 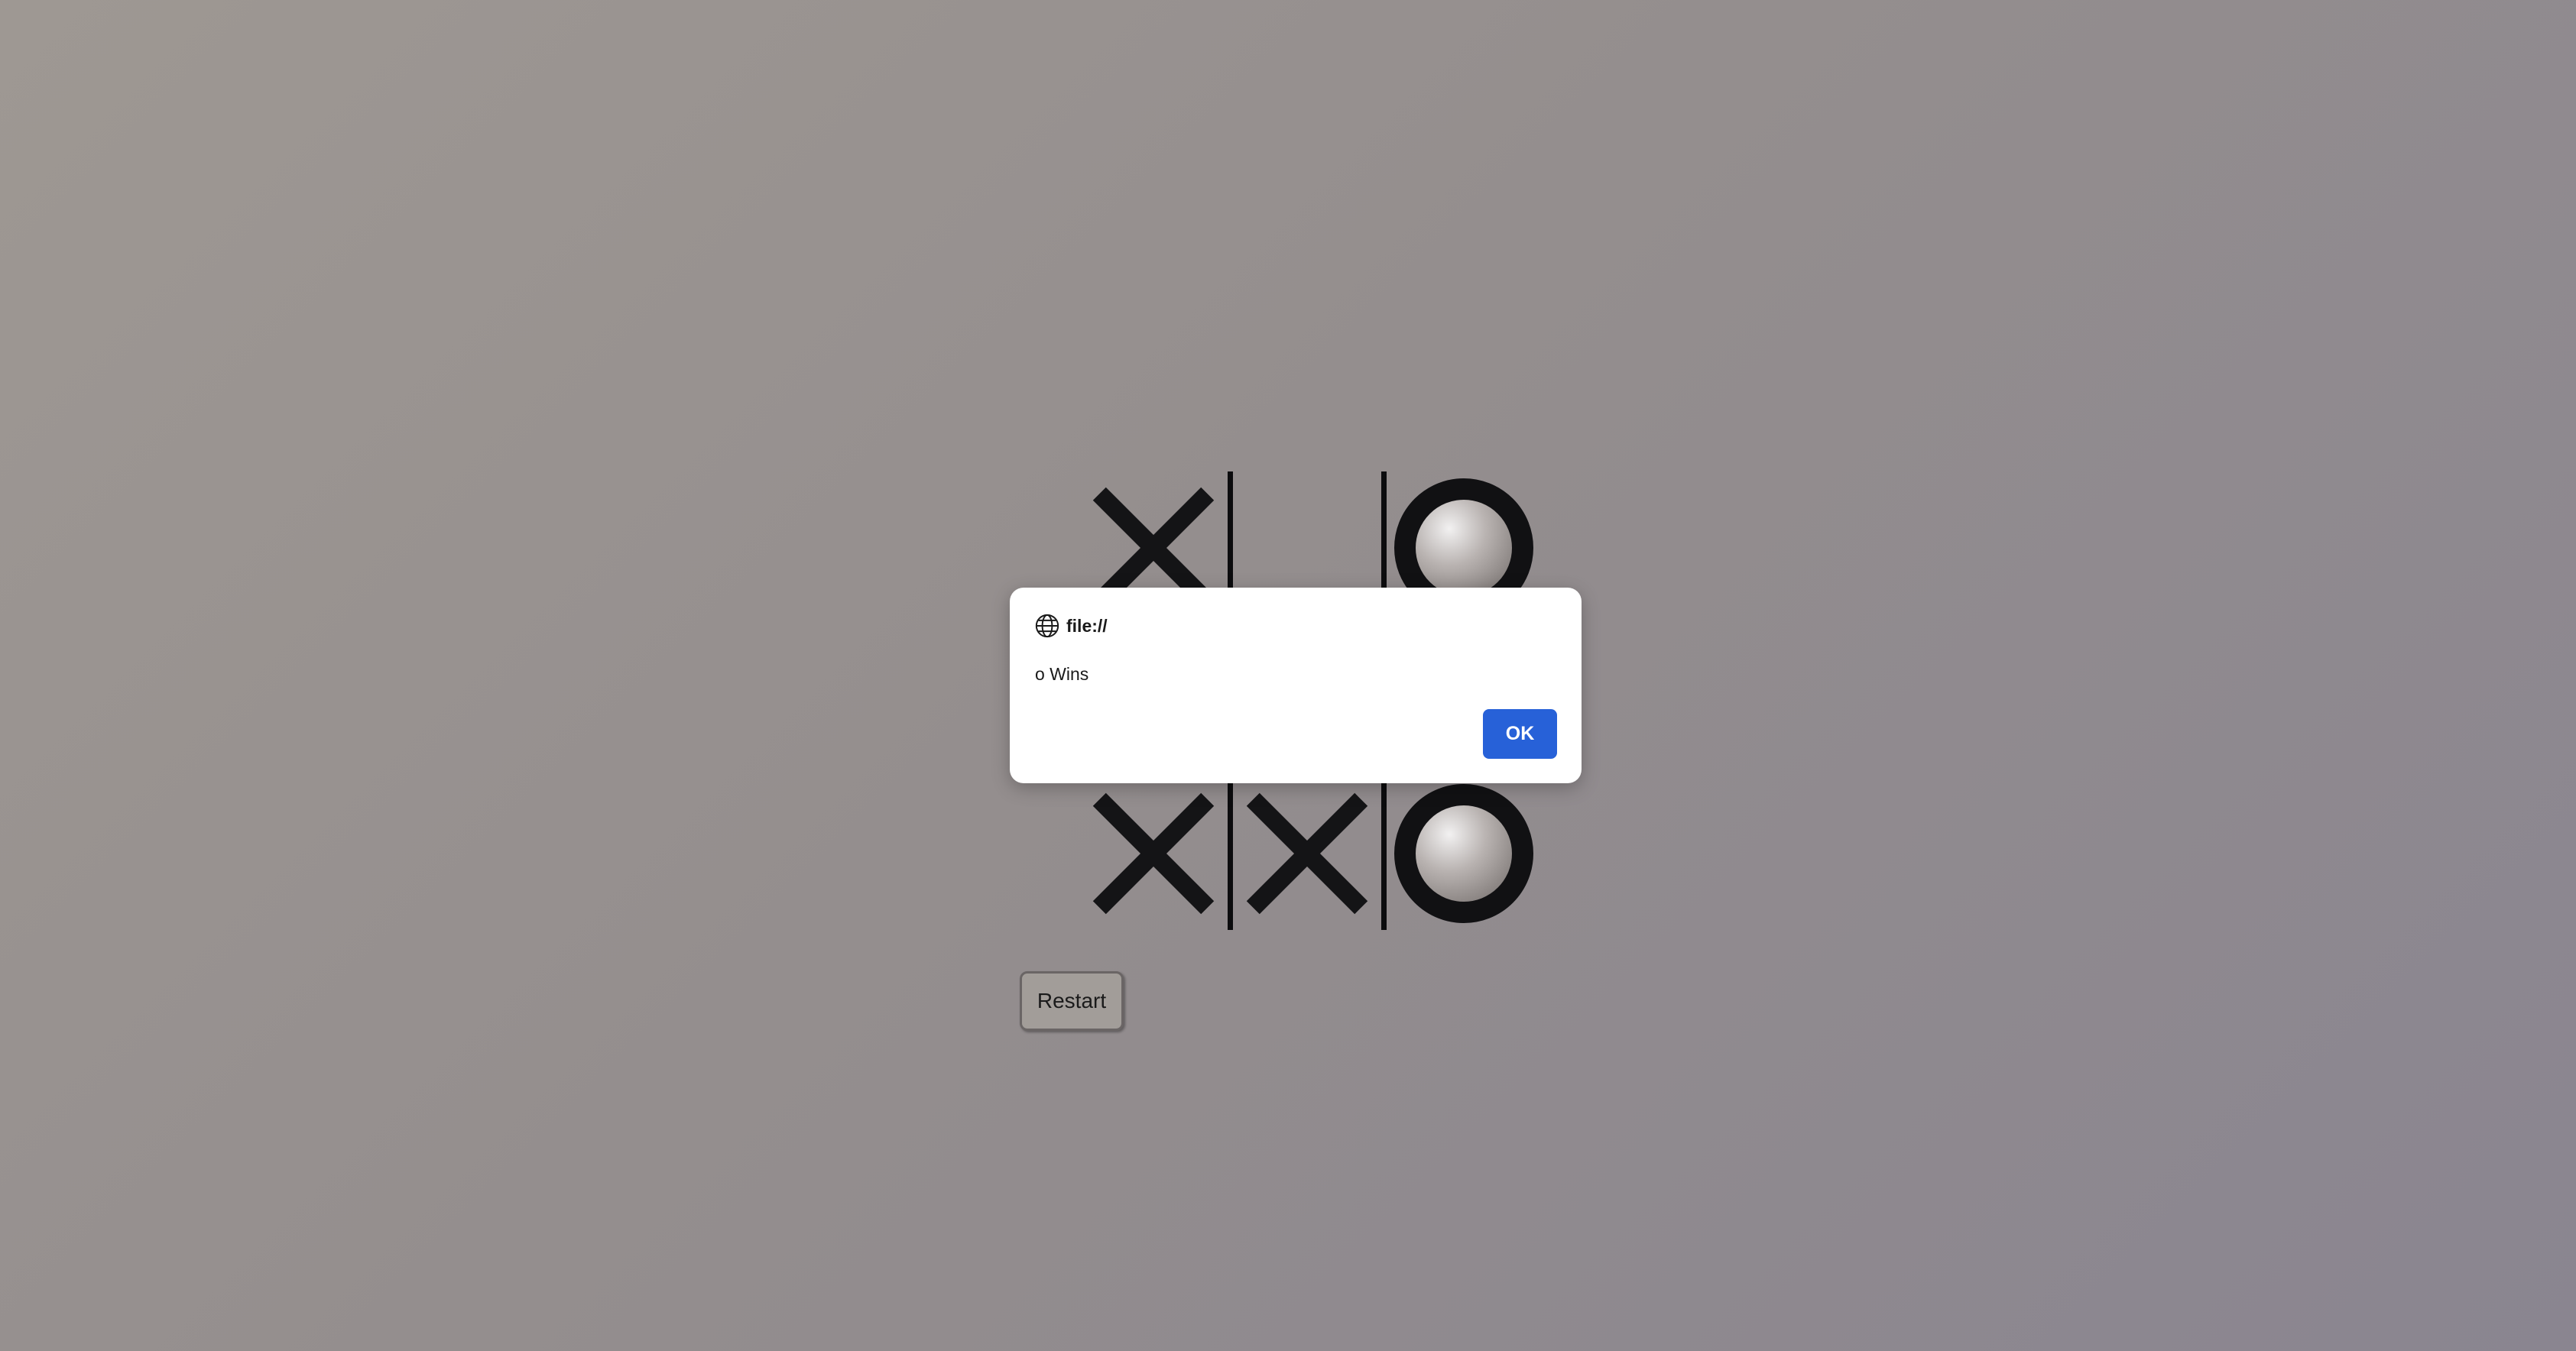 I want to click on restart-button: Restart, so click(x=1072, y=1001).